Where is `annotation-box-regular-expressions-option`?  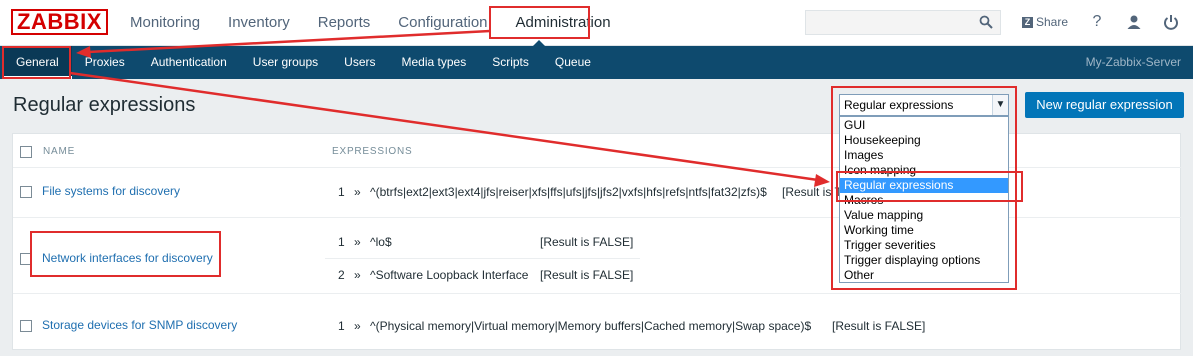
annotation-box-regular-expressions-option is located at coordinates (929, 186).